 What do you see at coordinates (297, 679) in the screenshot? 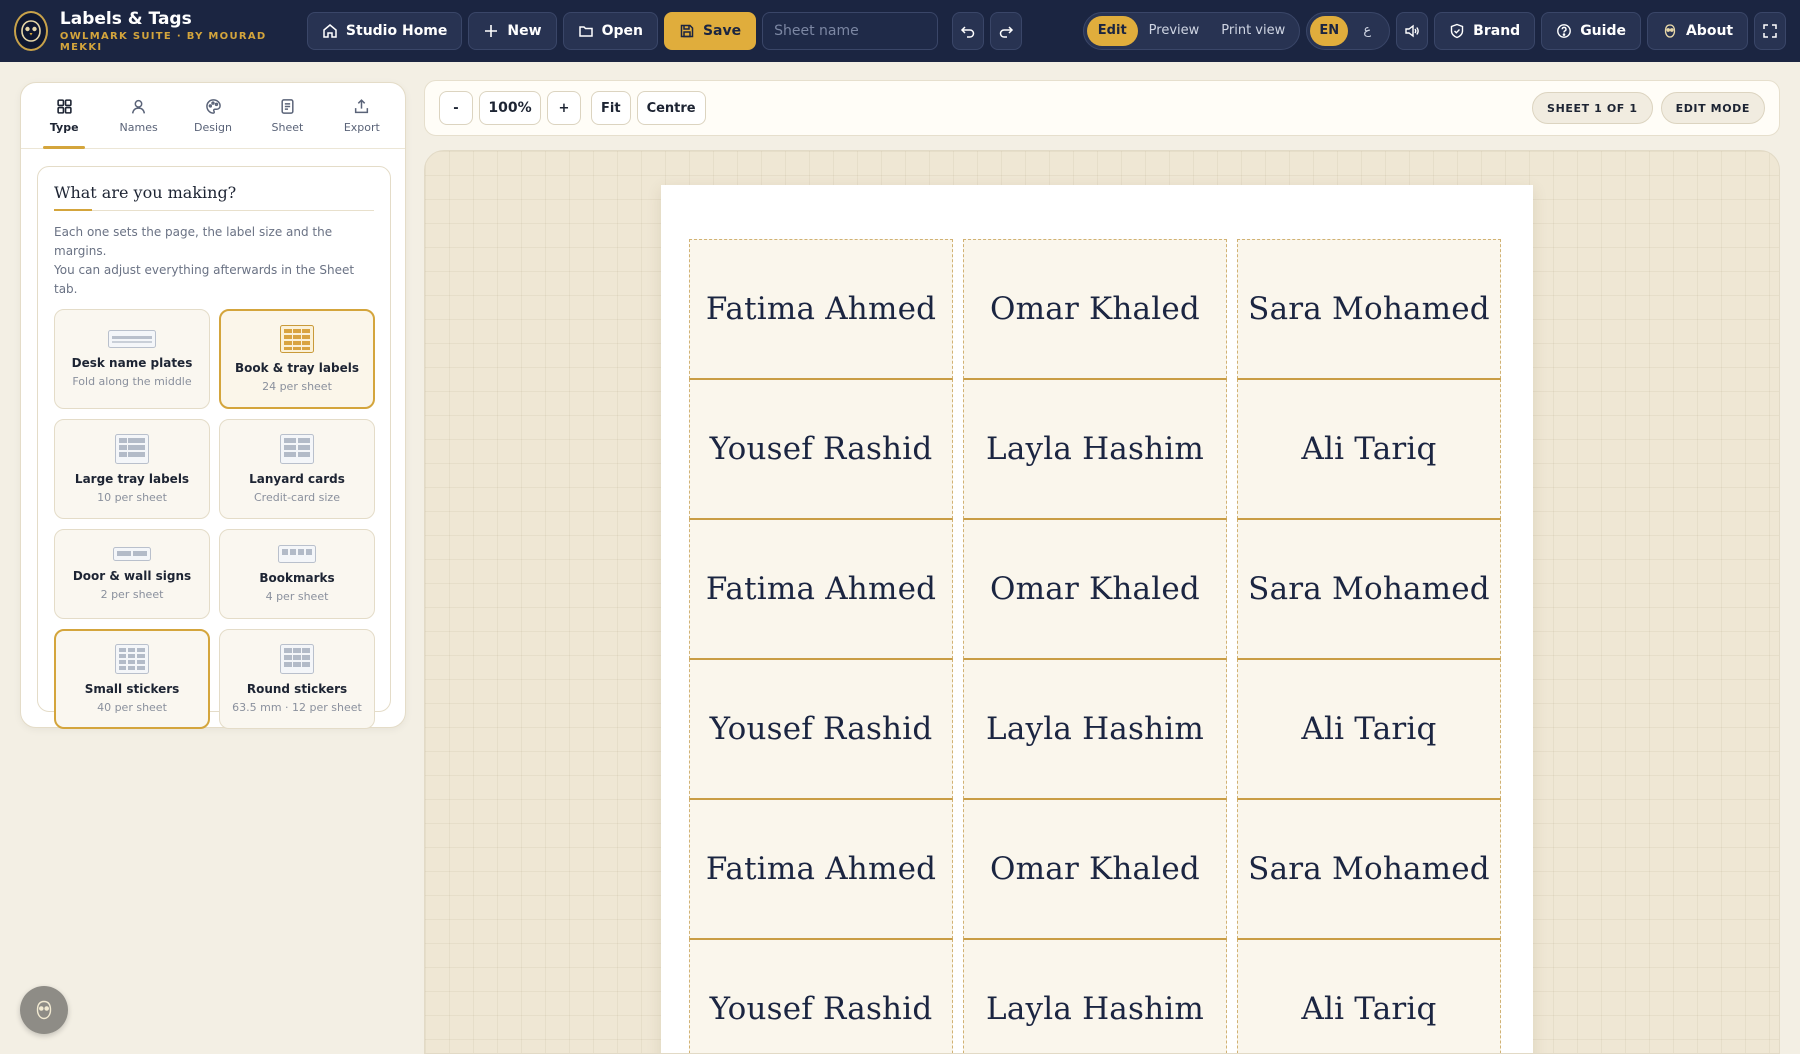
I see `type-round-stickers: Round stickers 63.5 mm · 12 per sheet` at bounding box center [297, 679].